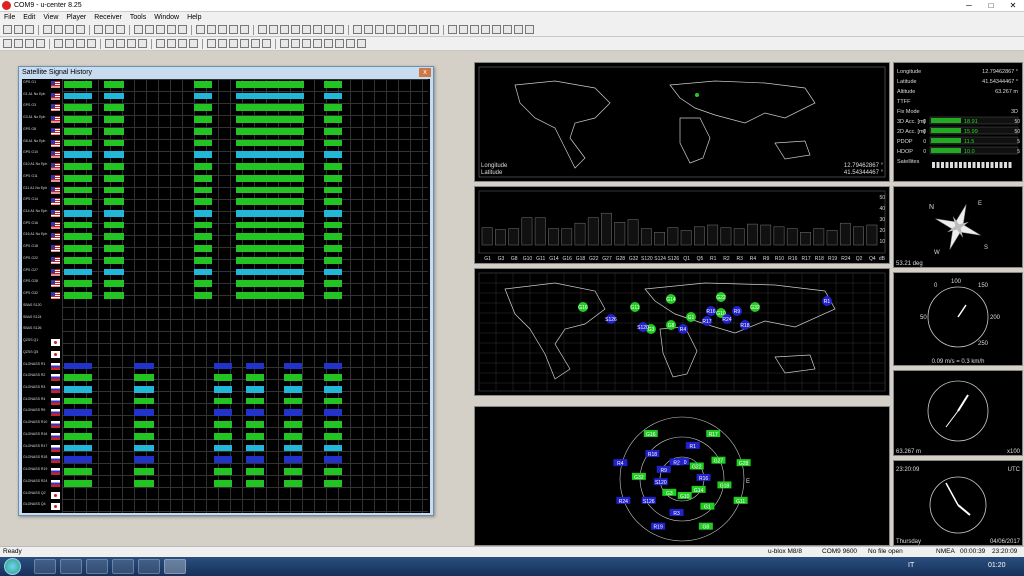  Describe the element at coordinates (958, 503) in the screenshot. I see `clock-window: 23:20:09 UTC Thursday 04/06/2017` at that location.